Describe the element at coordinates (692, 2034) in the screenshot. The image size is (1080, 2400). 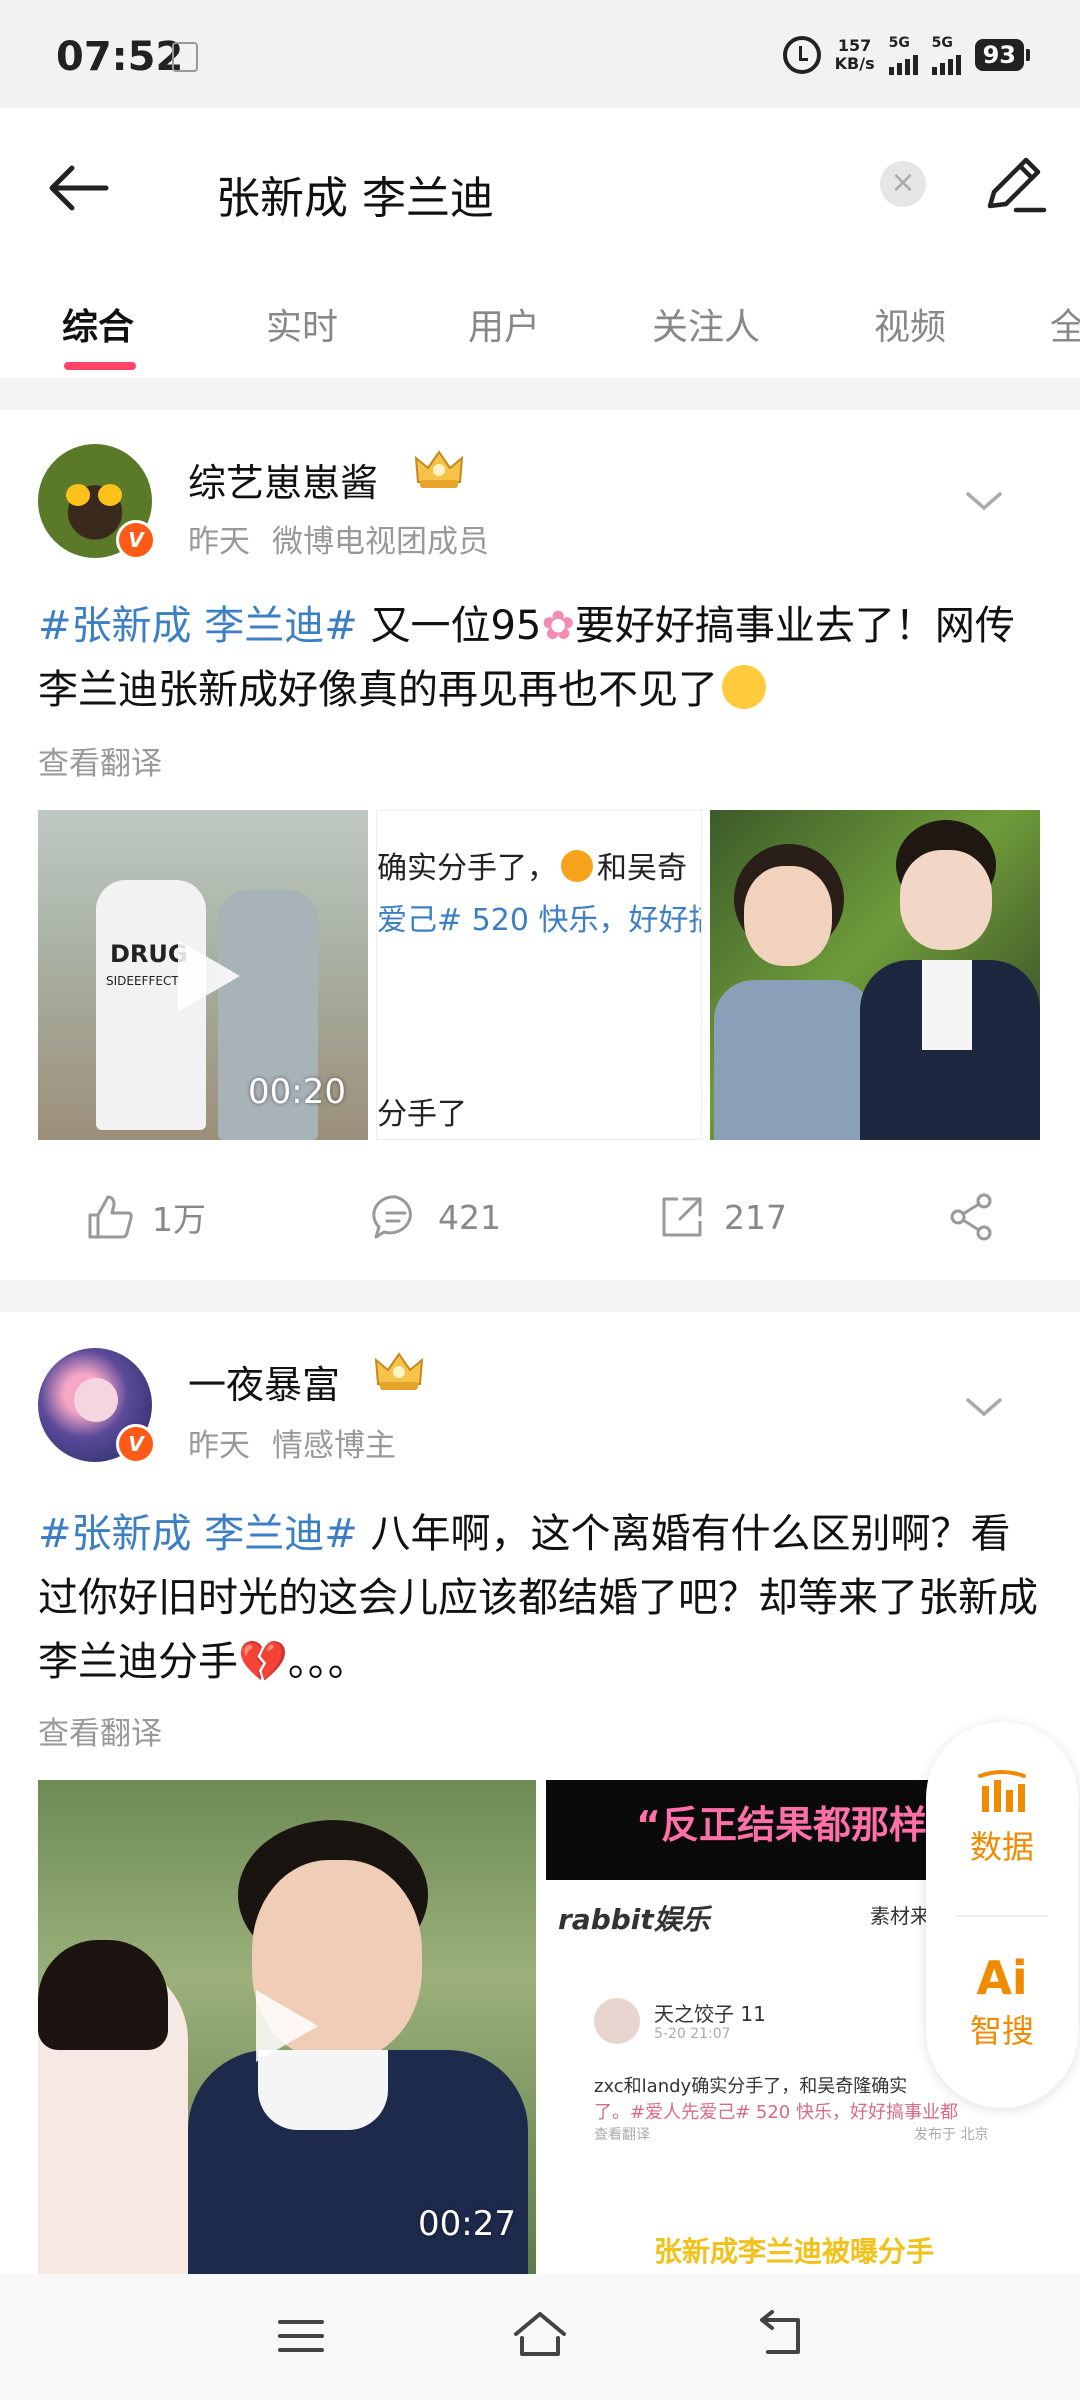
I see `inner-time: 5-20 21:07` at that location.